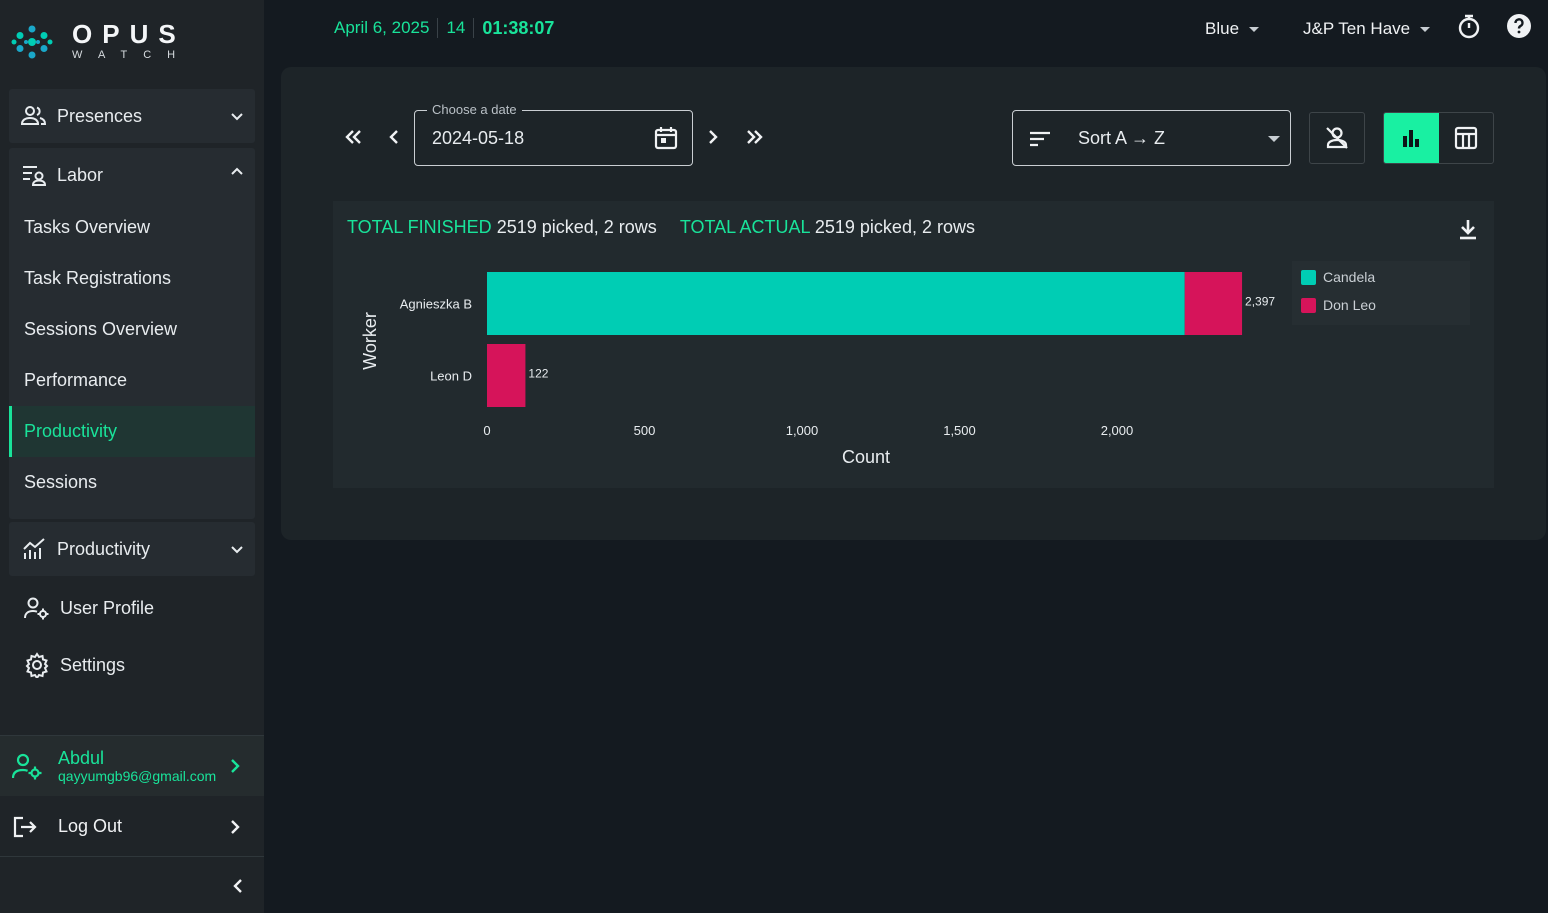 This screenshot has height=913, width=1548. What do you see at coordinates (81, 758) in the screenshot?
I see `user-name: Abdul` at bounding box center [81, 758].